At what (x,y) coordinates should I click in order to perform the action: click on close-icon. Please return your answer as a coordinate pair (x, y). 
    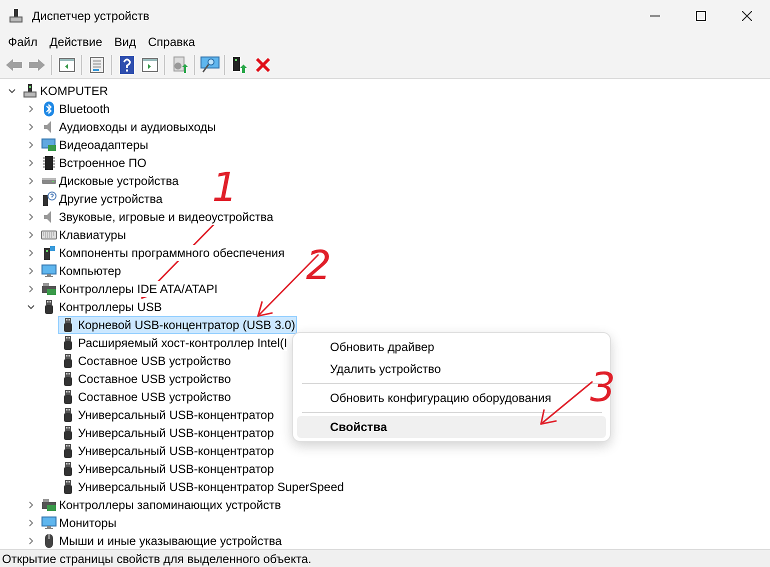
    Looking at the image, I should click on (747, 16).